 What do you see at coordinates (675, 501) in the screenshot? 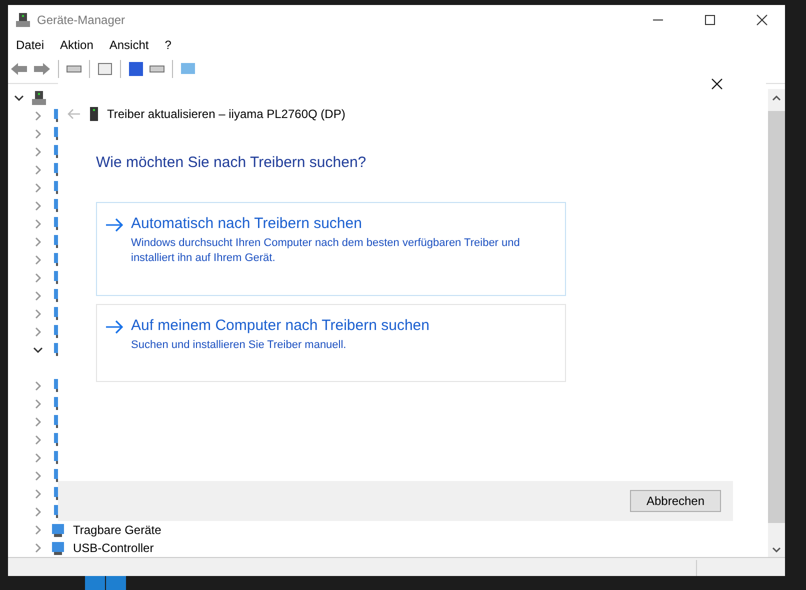
I see `cancel-button: Abbrechen` at bounding box center [675, 501].